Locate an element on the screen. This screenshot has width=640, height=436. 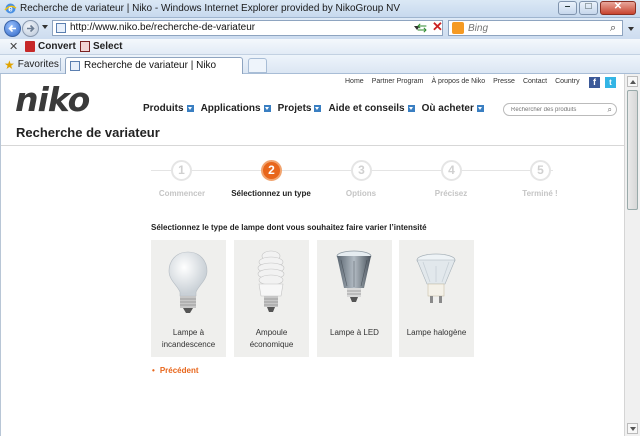
search-dropdown-icon is located at coordinates (631, 29).